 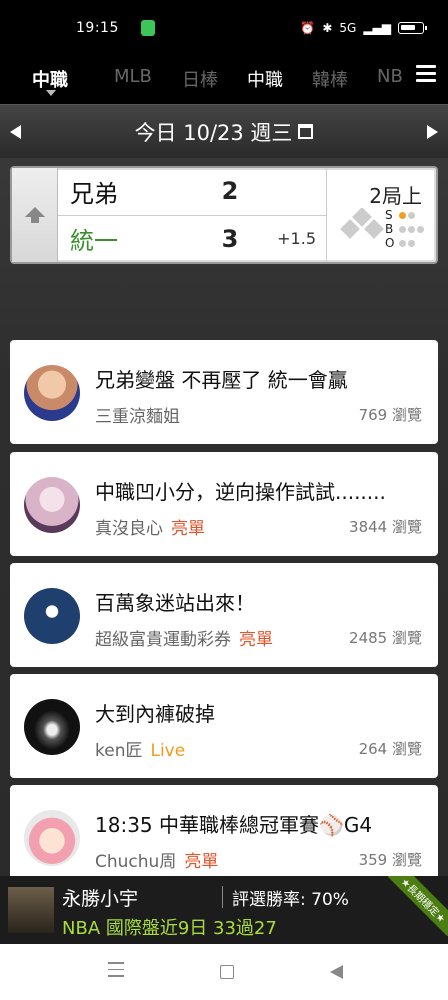 I want to click on post-card: 大到內褲破掉 ken匠 Live 264 瀏覽, so click(x=224, y=726).